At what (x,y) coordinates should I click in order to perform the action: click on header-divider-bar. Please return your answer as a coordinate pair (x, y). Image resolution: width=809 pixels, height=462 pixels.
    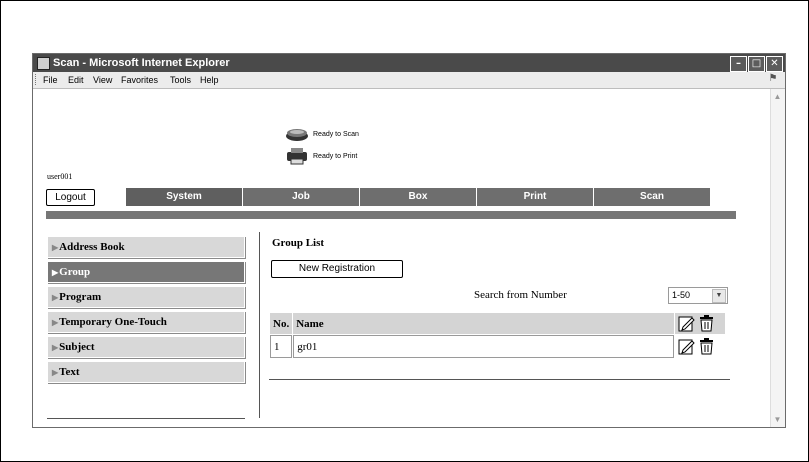
    Looking at the image, I should click on (391, 215).